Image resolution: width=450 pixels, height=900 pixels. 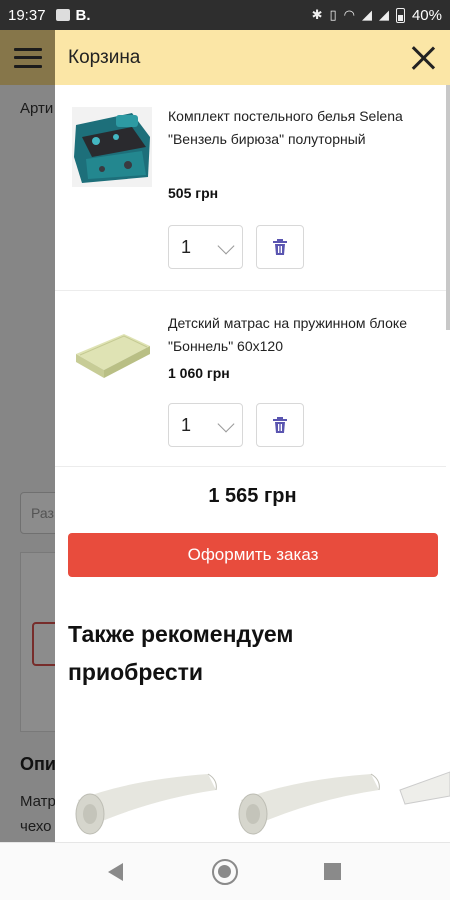 I want to click on close-icon, so click(x=423, y=58).